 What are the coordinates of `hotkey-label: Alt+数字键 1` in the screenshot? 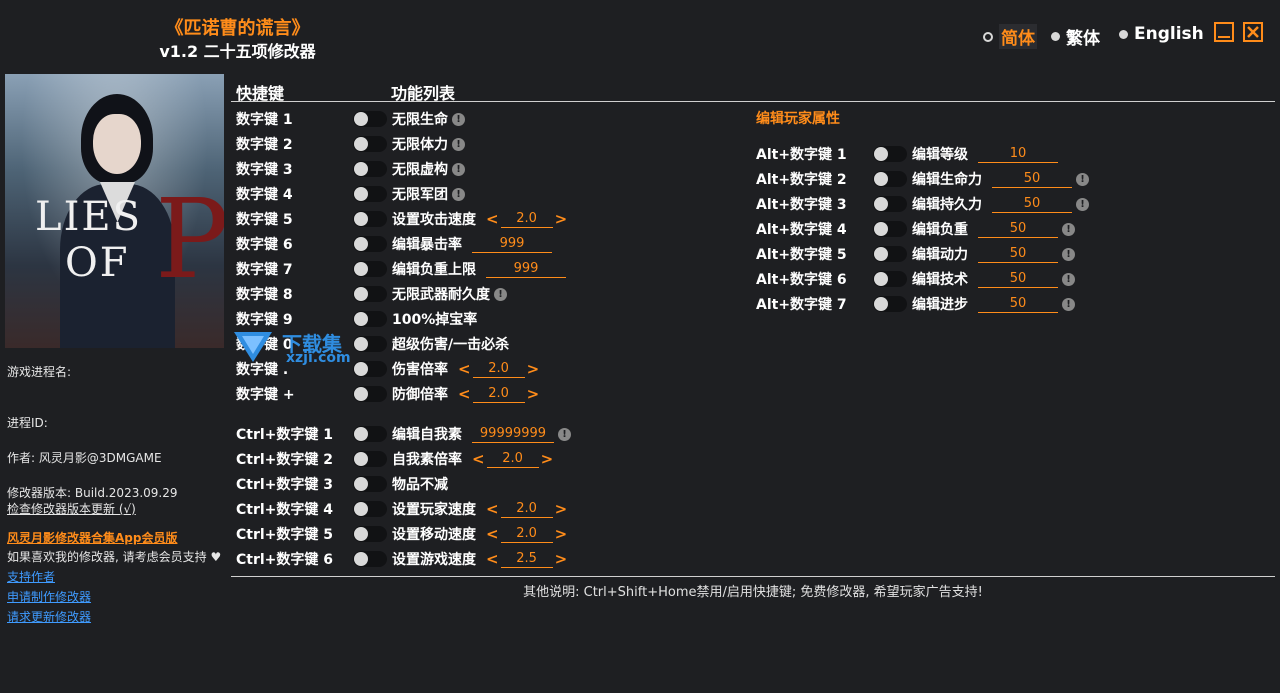 It's located at (801, 155).